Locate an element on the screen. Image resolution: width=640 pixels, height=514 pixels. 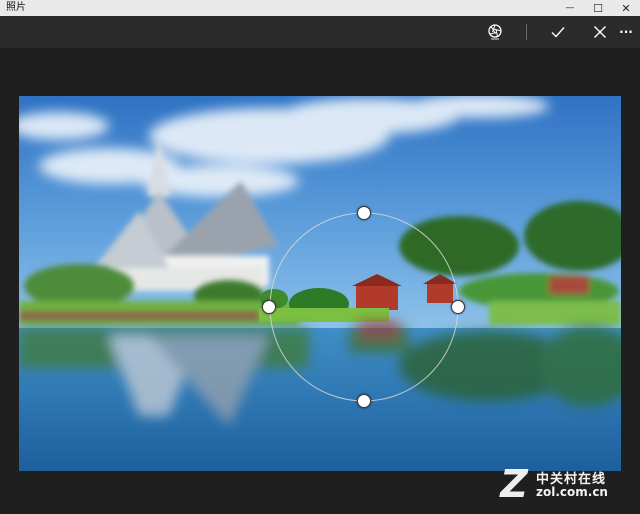
minimize-button: — is located at coordinates (570, 8).